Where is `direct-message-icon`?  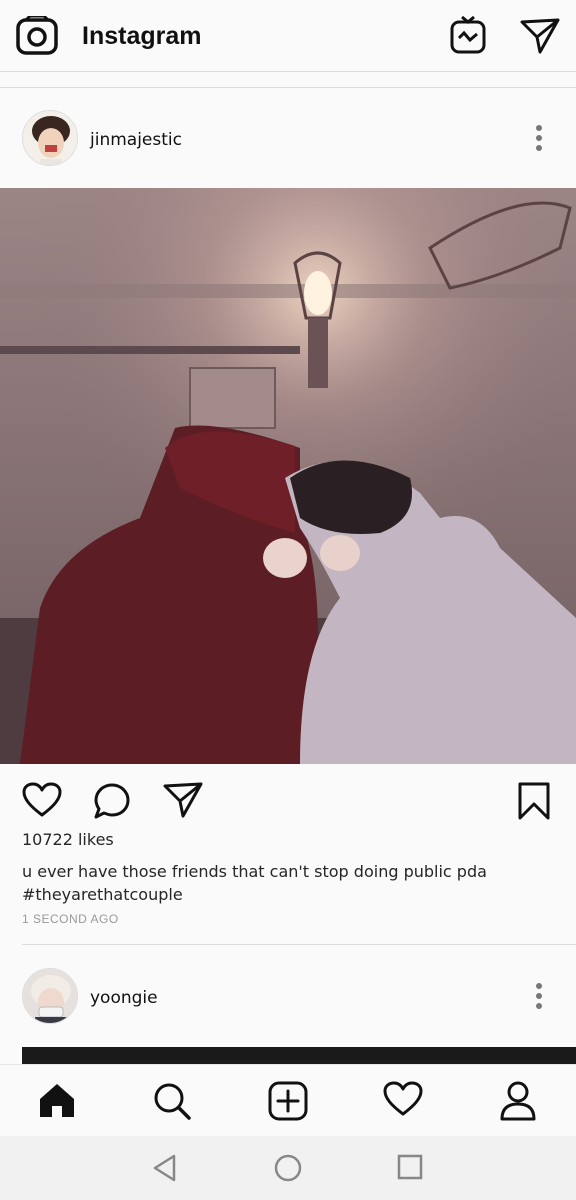
direct-message-icon is located at coordinates (540, 38).